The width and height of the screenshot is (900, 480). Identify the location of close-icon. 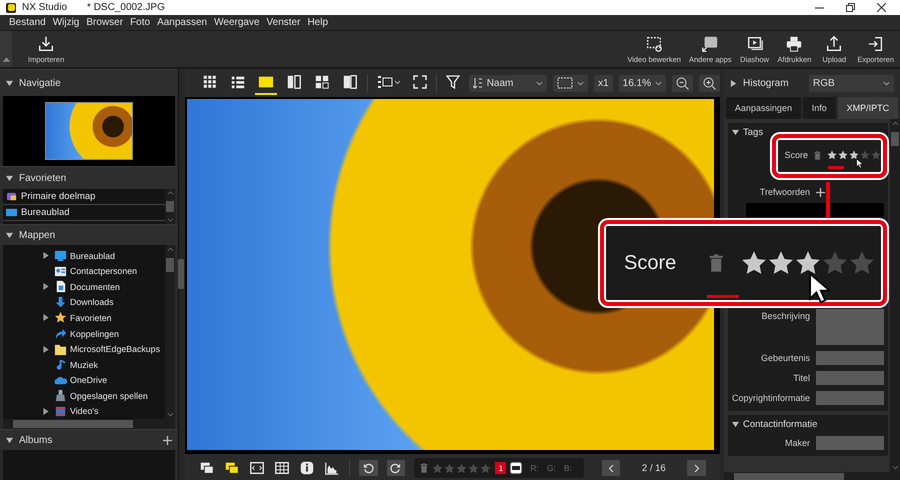
(881, 7).